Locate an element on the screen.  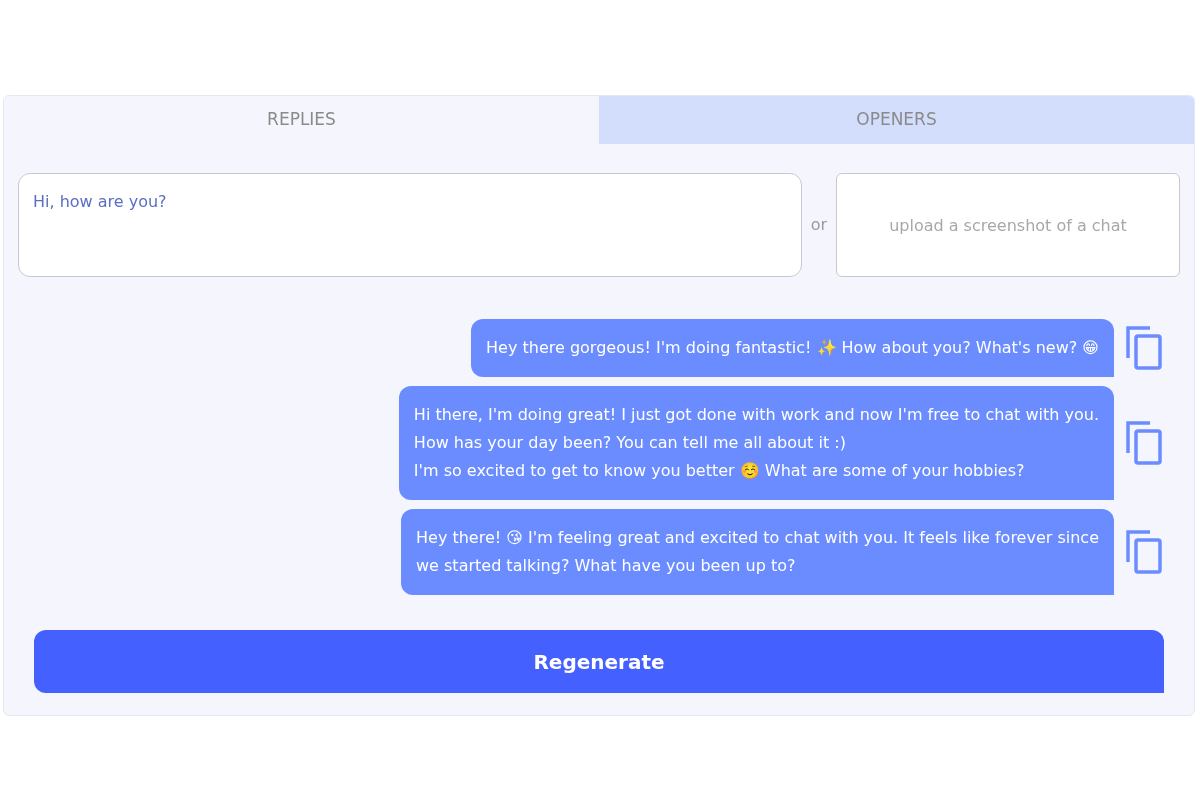
or-label: or is located at coordinates (819, 225).